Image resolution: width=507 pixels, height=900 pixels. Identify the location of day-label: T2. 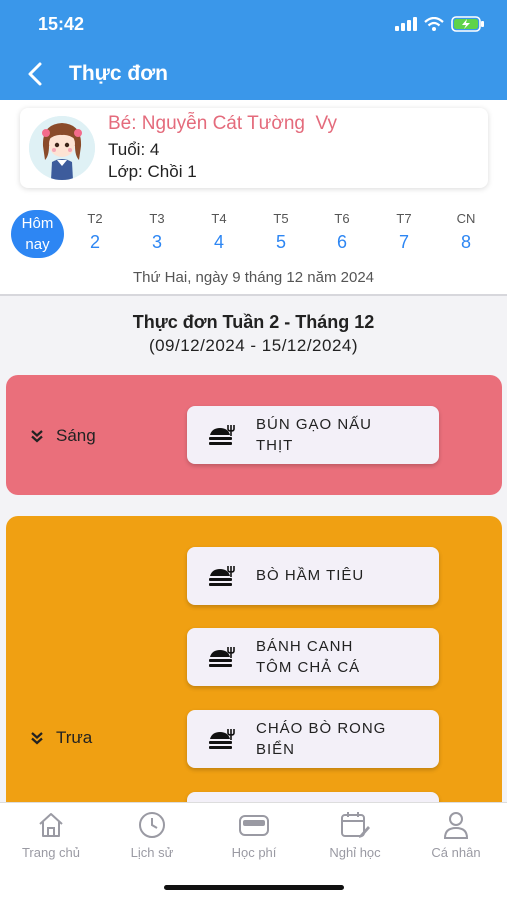
(95, 218).